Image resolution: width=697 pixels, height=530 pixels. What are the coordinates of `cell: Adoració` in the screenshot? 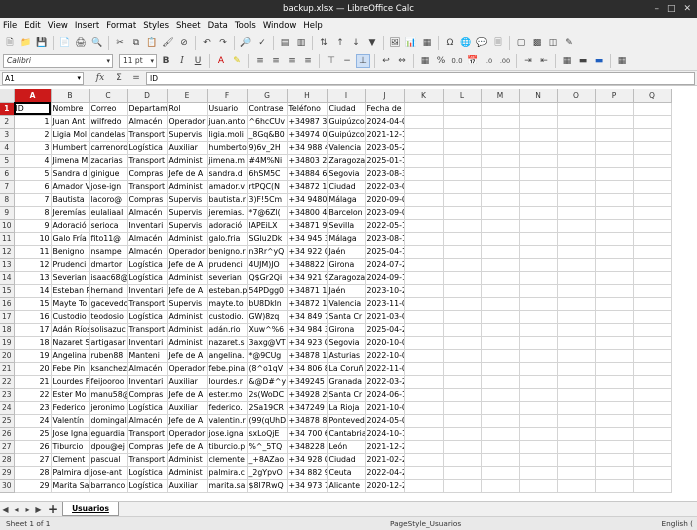 It's located at (70, 226).